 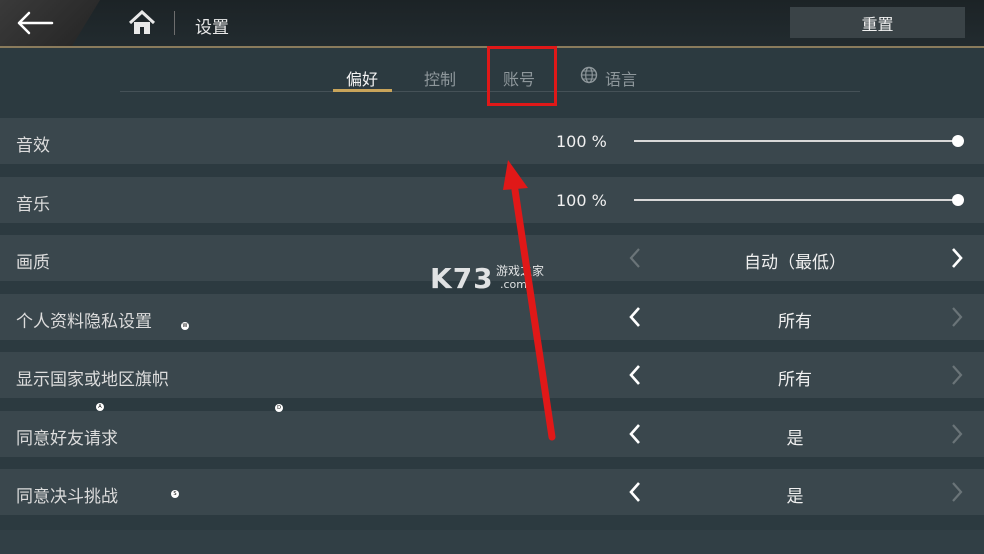 I want to click on setting-row-flag: 显示国家或地区旗帜 所有, so click(x=492, y=375).